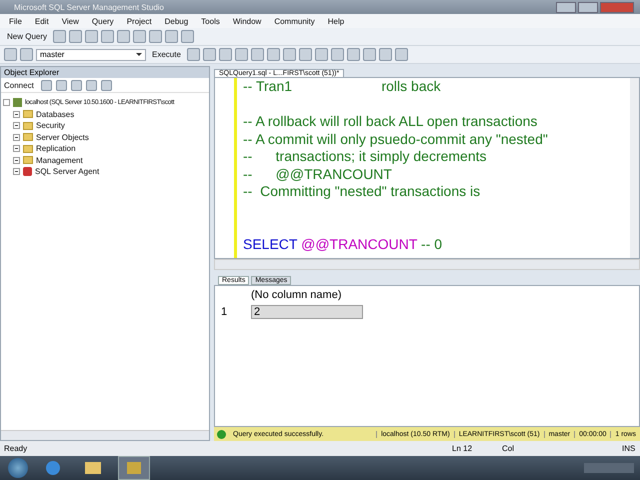 The height and width of the screenshot is (480, 640). I want to click on menu-item: Tools, so click(210, 21).